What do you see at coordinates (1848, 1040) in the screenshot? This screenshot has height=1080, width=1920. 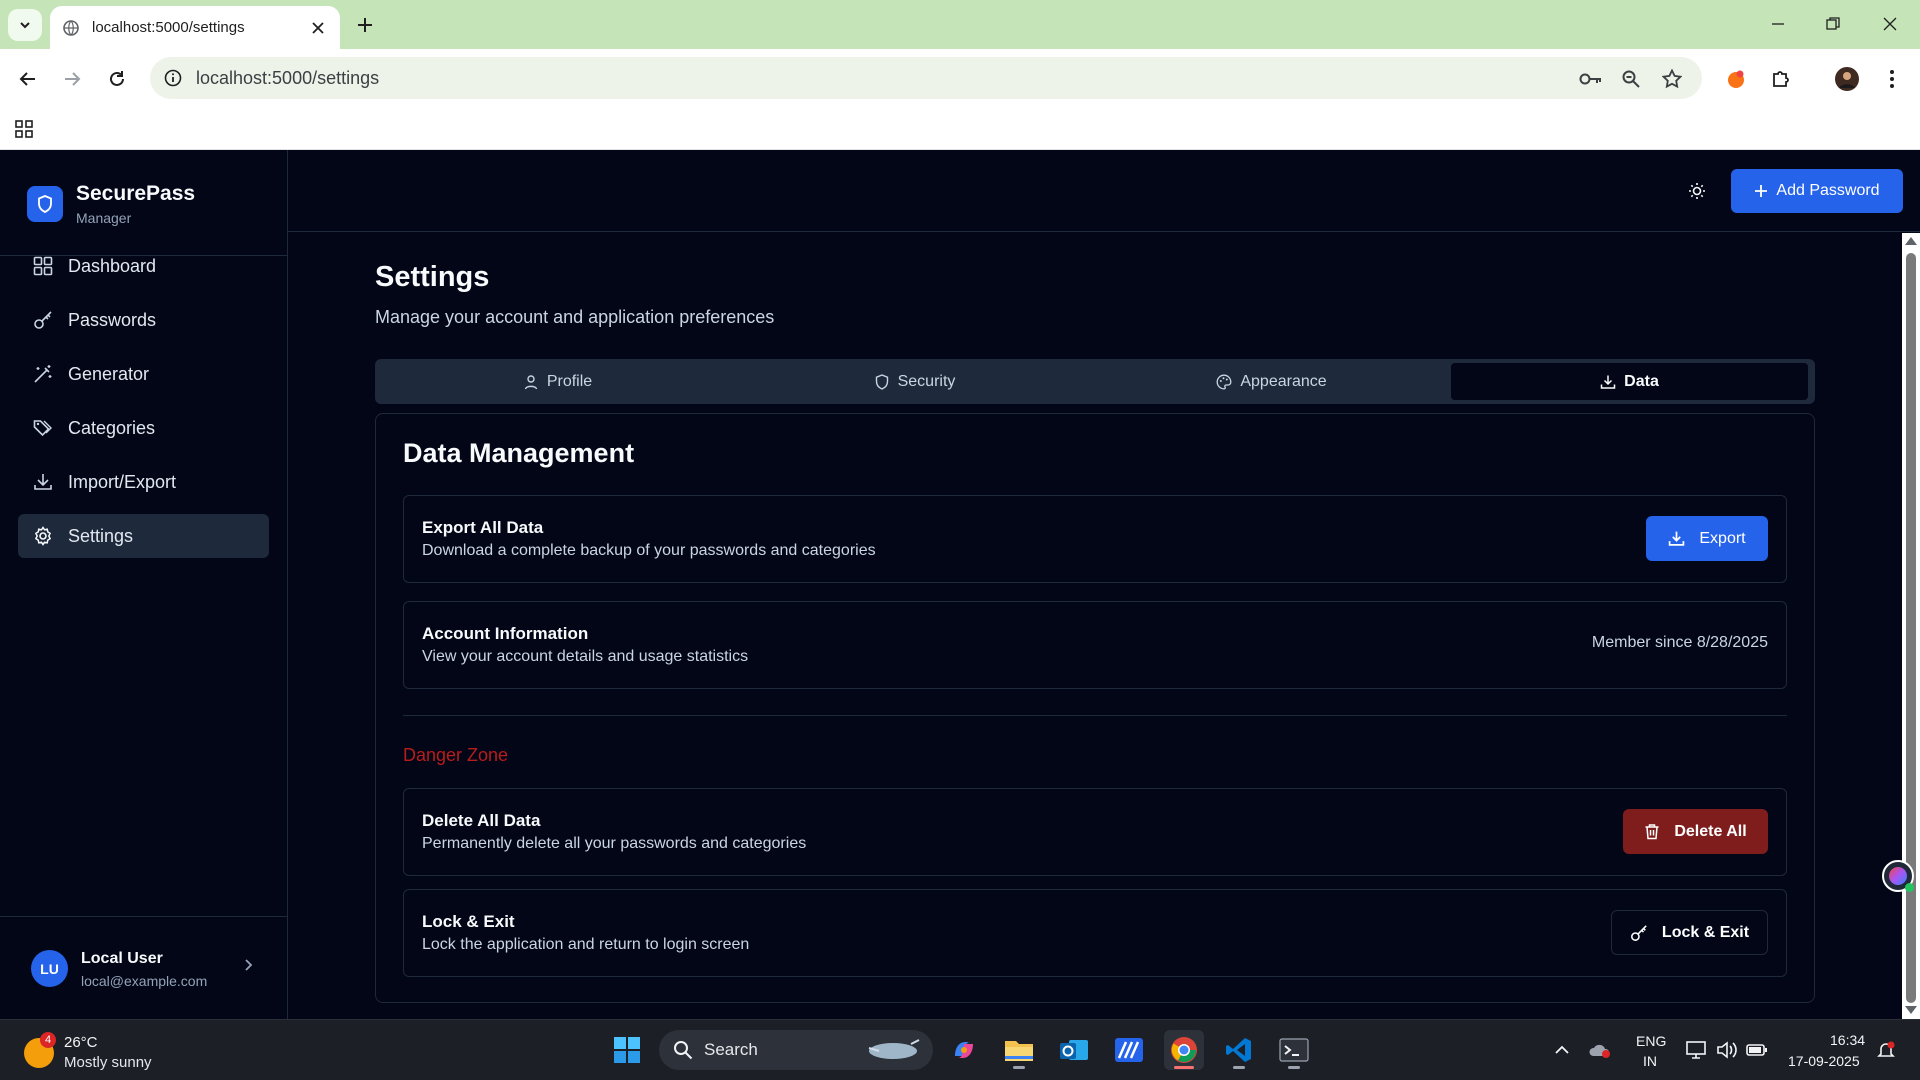 I see `clock-time: 16:34` at bounding box center [1848, 1040].